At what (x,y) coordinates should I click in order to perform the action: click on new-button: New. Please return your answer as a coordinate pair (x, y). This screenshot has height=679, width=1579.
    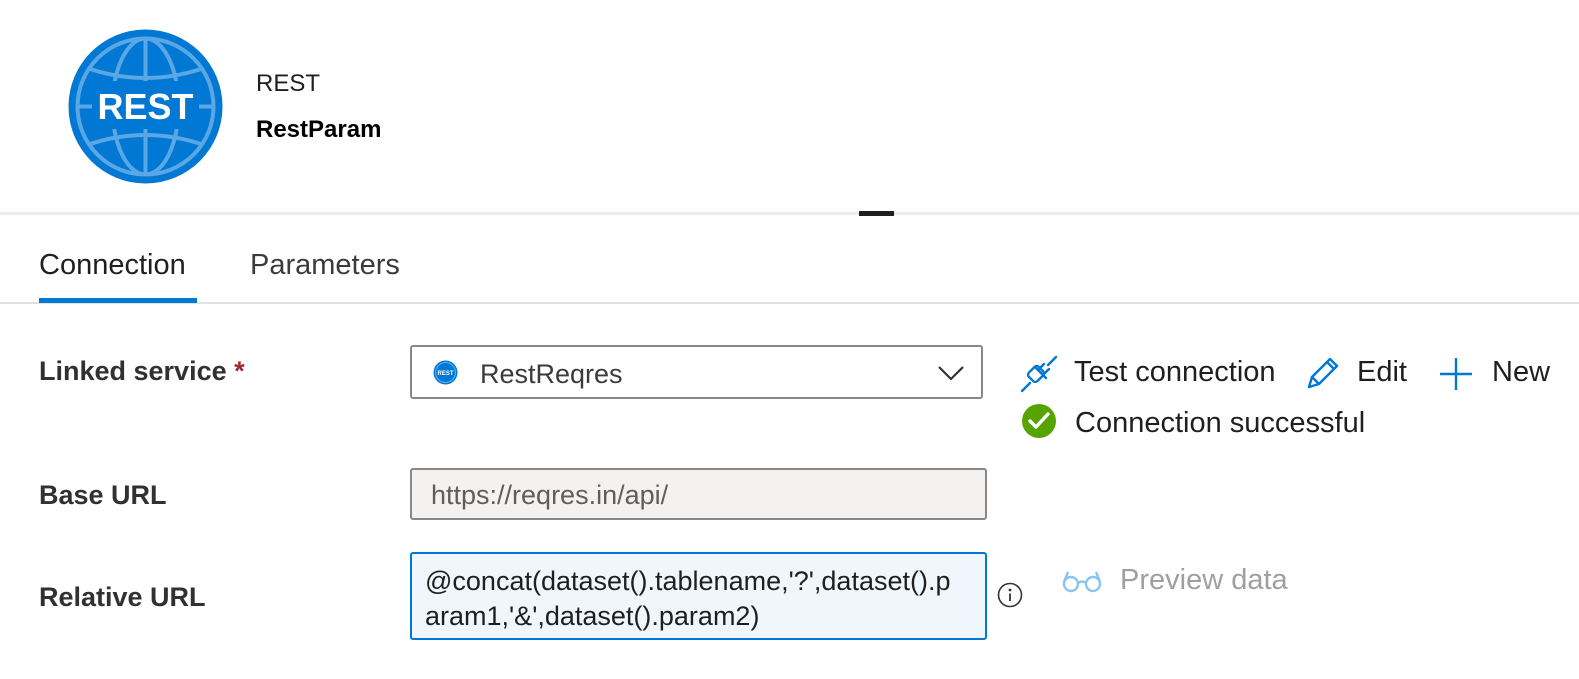
    Looking at the image, I should click on (1498, 373).